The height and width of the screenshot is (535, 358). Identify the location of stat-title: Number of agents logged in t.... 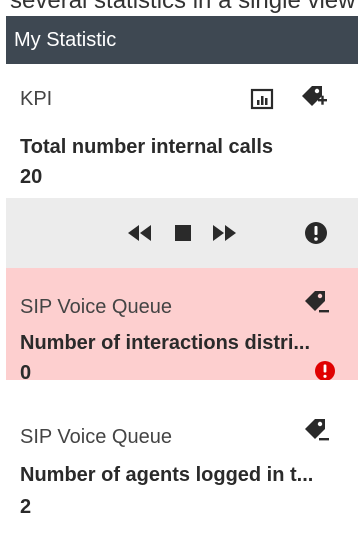
(167, 475).